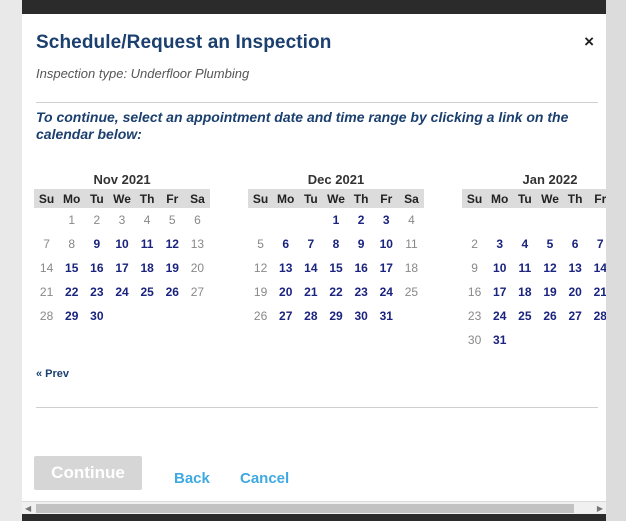 The image size is (626, 521). Describe the element at coordinates (46, 292) in the screenshot. I see `unavailable-date: 21` at that location.